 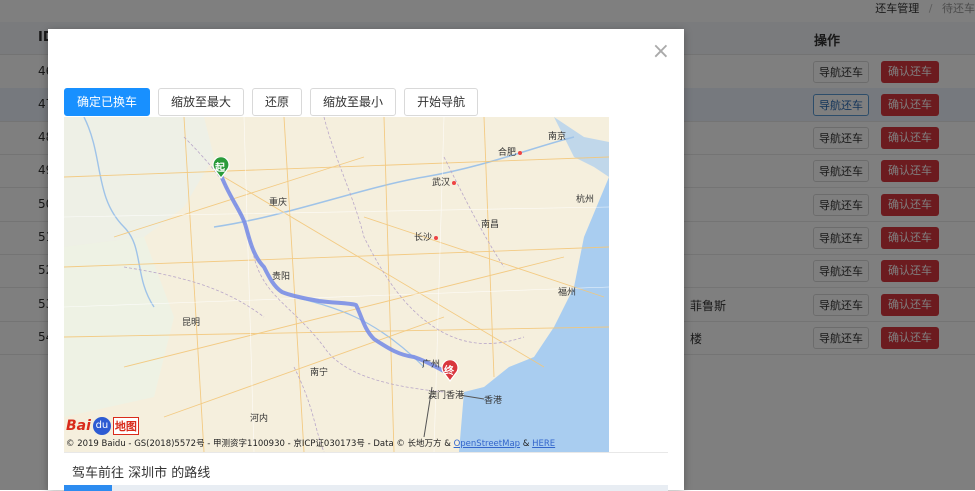 What do you see at coordinates (125, 426) in the screenshot?
I see `logo-ditu-text: 地图` at bounding box center [125, 426].